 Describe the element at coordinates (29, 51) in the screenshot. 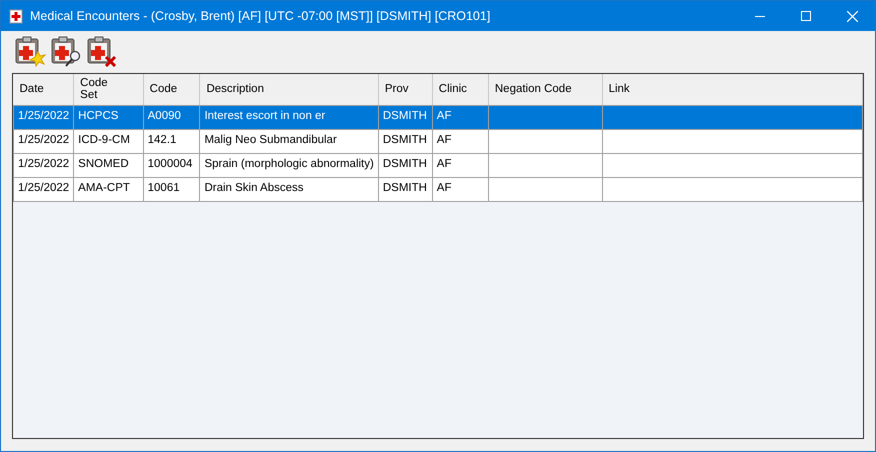

I see `add-record-icon` at that location.